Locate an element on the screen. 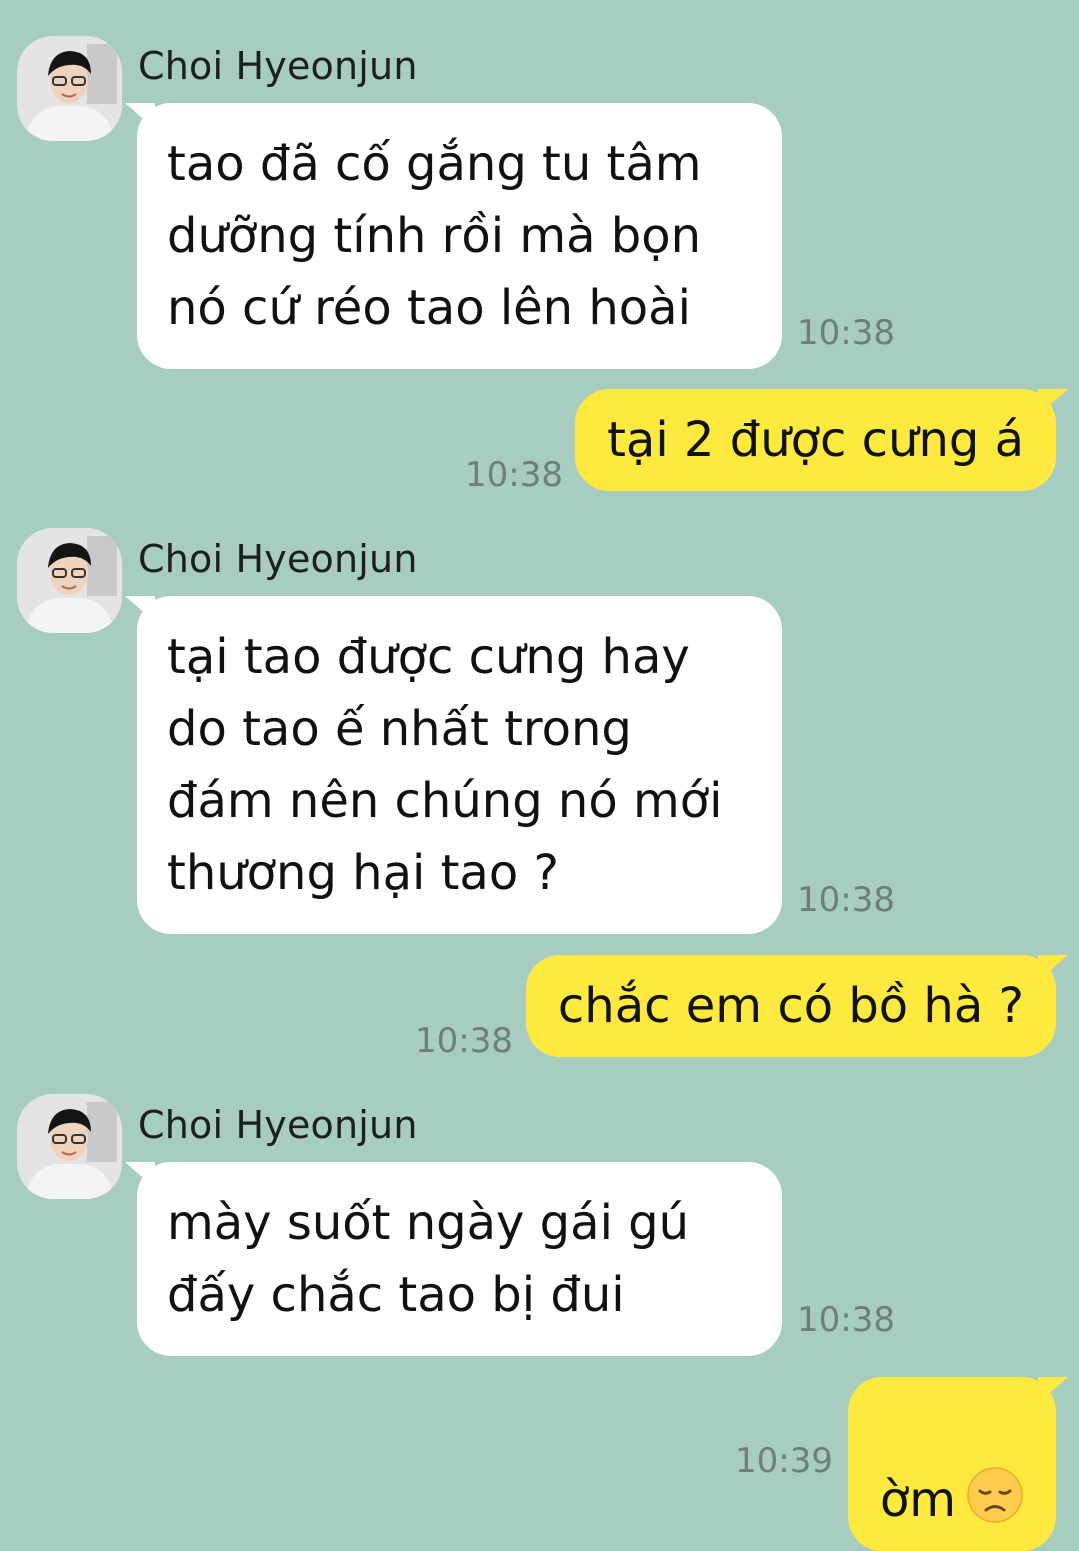 Image resolution: width=1079 pixels, height=1551 pixels. outgoing-message-bubble: ờm is located at coordinates (951, 1464).